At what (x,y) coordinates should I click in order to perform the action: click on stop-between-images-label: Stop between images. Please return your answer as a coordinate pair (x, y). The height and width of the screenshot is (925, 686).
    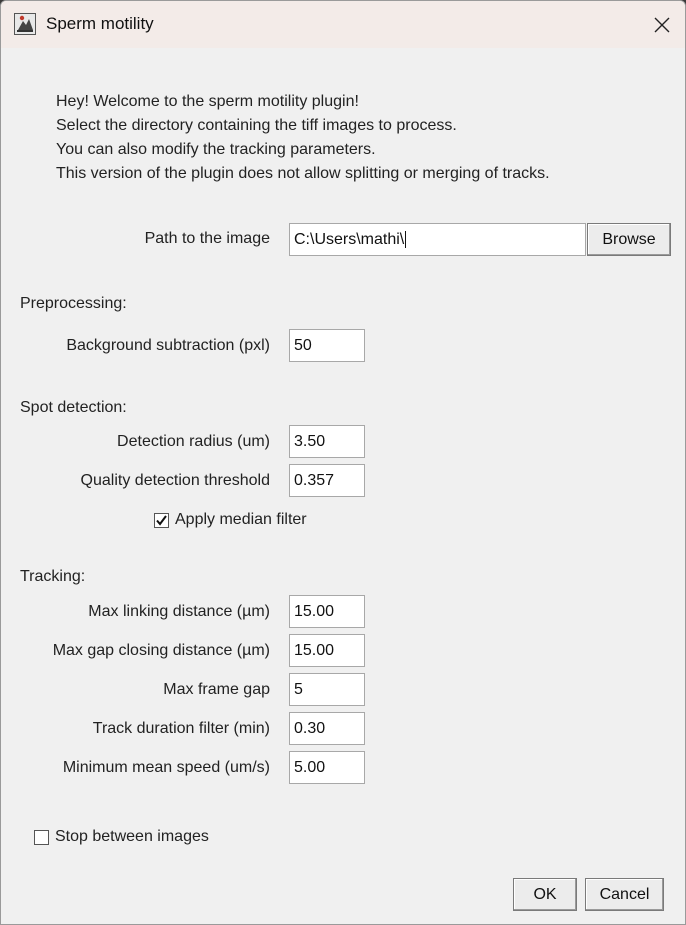
    Looking at the image, I should click on (132, 836).